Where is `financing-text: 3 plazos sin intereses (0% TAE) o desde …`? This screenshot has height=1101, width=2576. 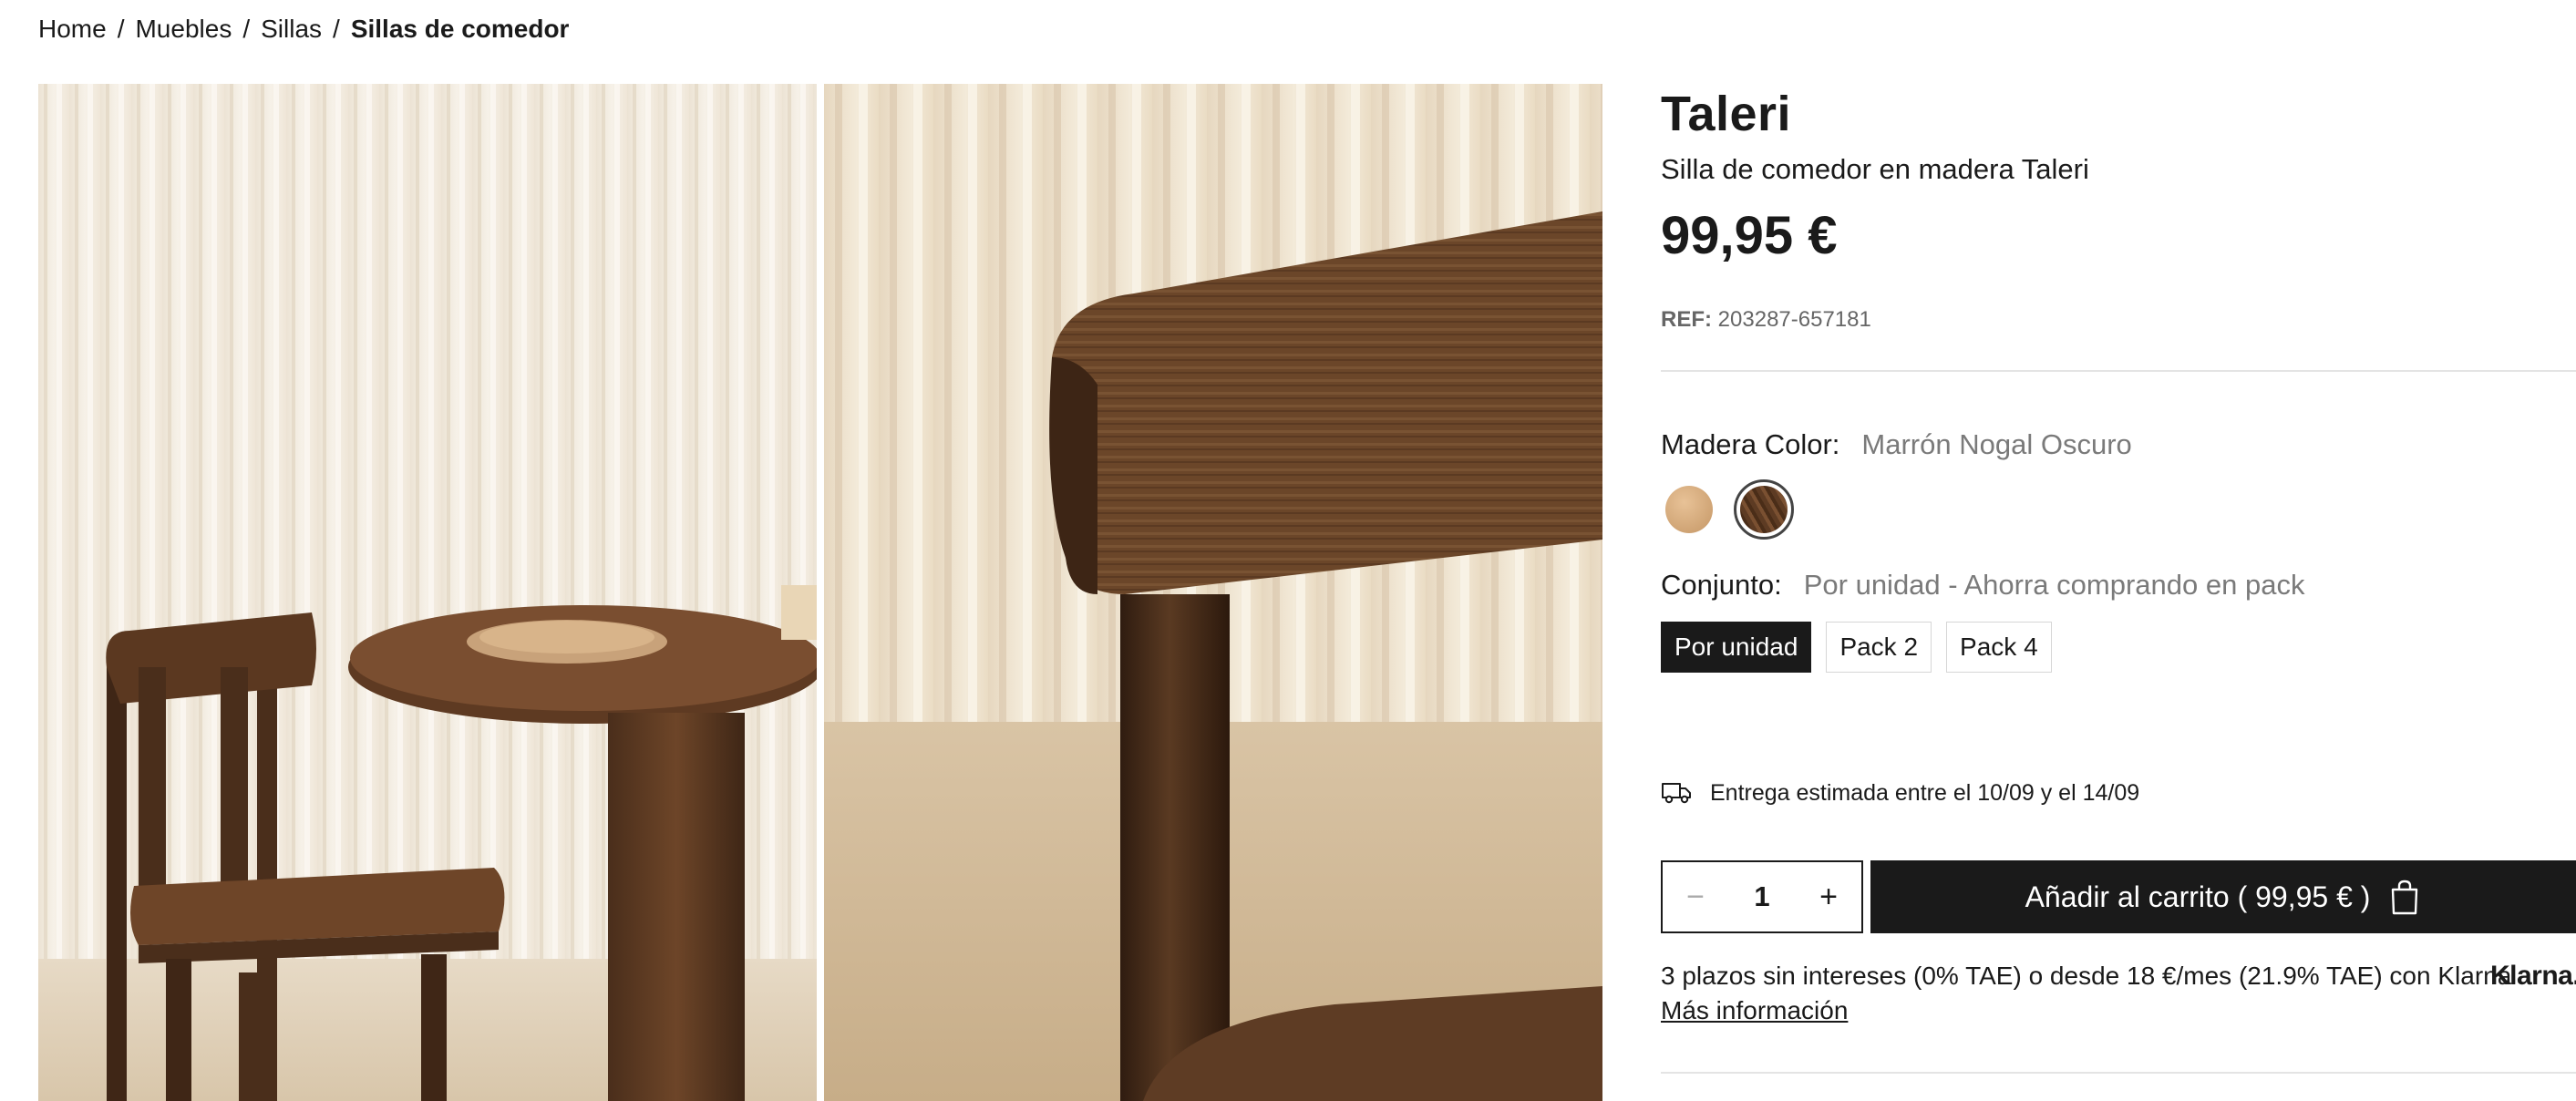
financing-text: 3 plazos sin intereses (0% TAE) o desde … is located at coordinates (2086, 976).